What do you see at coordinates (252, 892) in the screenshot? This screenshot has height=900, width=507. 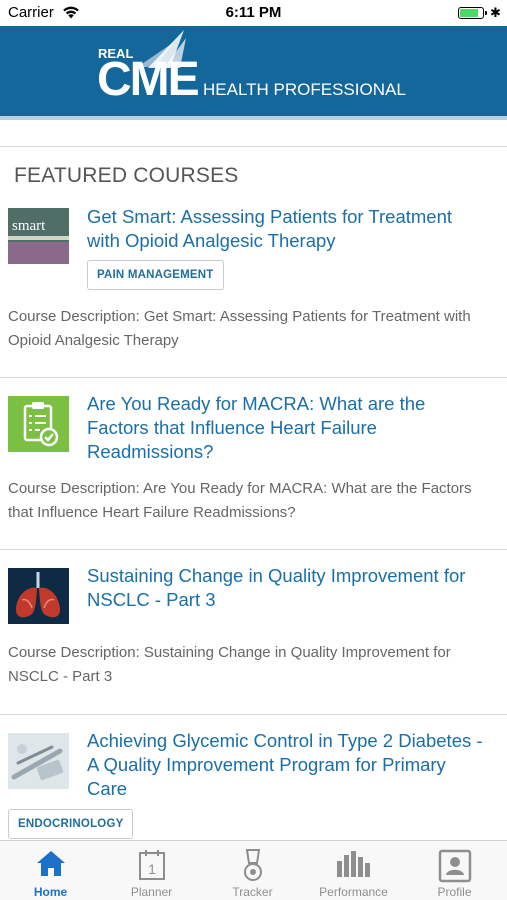 I see `tab-label: Tracker` at bounding box center [252, 892].